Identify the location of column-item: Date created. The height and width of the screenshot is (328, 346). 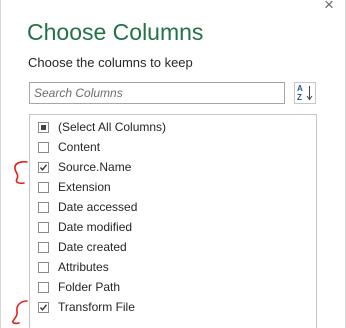
(82, 247).